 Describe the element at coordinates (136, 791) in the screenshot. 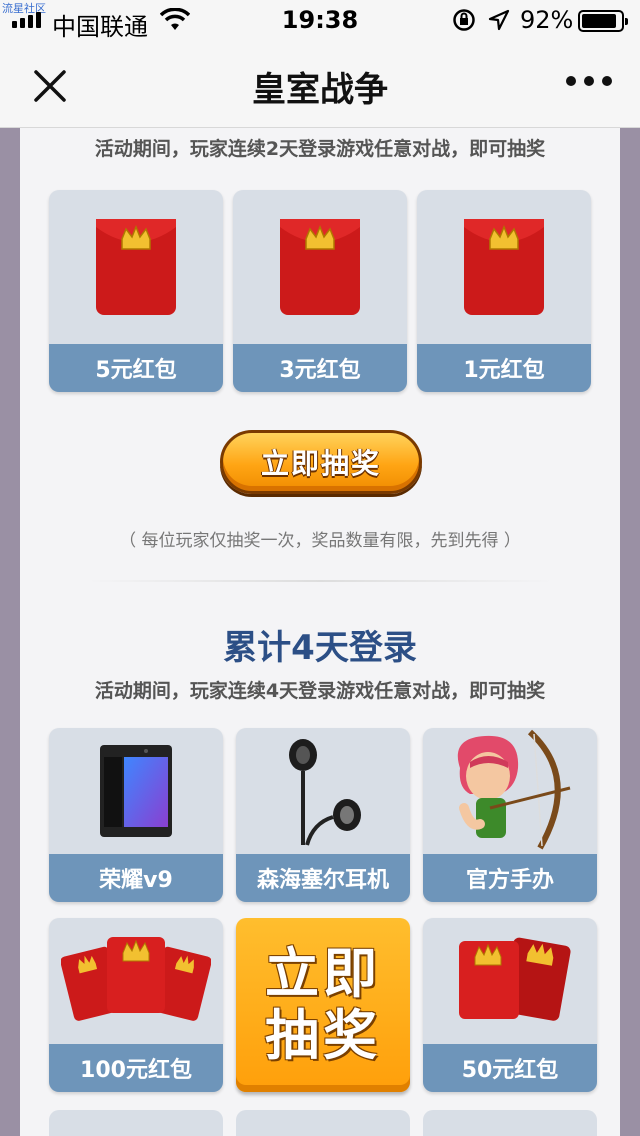

I see `phone-icon` at that location.